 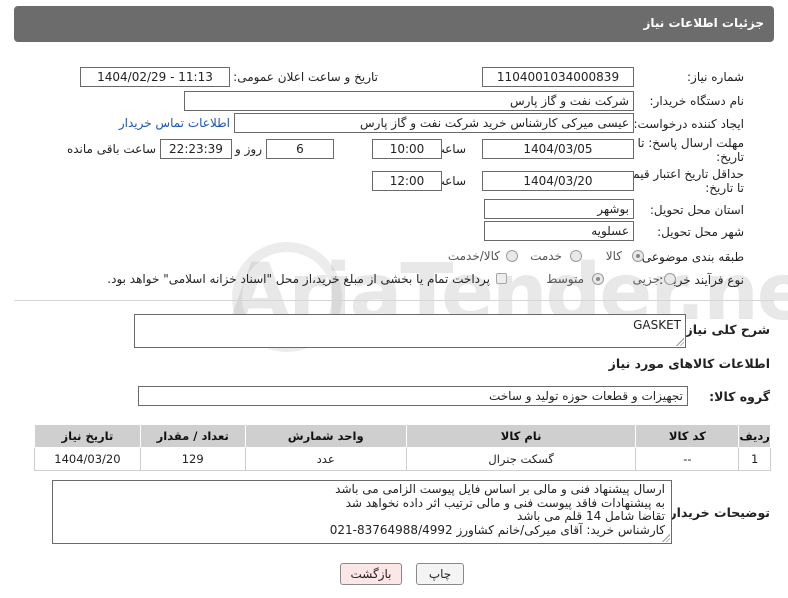 What do you see at coordinates (690, 143) in the screenshot?
I see `reply-deadline-label: مهلت ارسال پاسخ: تا` at bounding box center [690, 143].